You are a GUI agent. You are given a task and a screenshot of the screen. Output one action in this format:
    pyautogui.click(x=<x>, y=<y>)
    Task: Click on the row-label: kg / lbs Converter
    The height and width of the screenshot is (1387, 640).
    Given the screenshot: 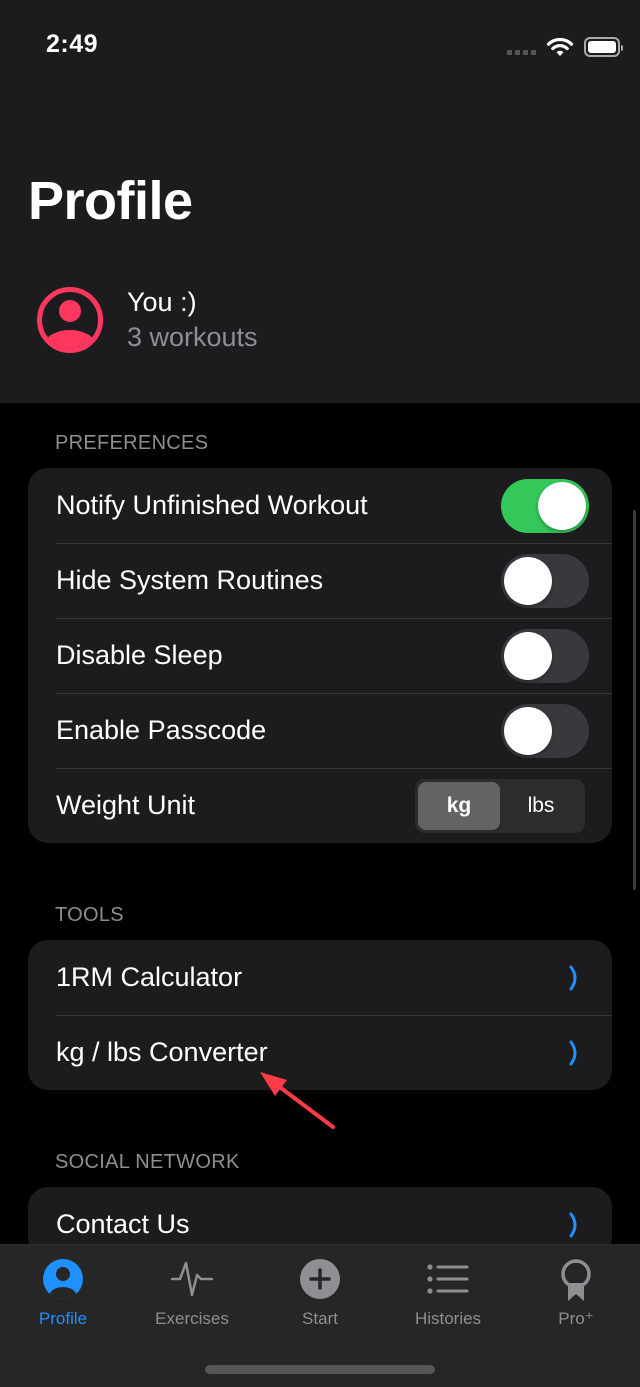 What is the action you would take?
    pyautogui.click(x=162, y=1052)
    